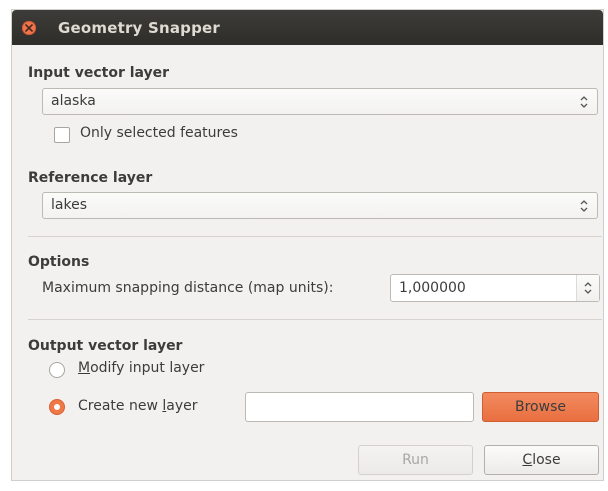 The image size is (608, 491). I want to click on spin-buttons, so click(587, 288).